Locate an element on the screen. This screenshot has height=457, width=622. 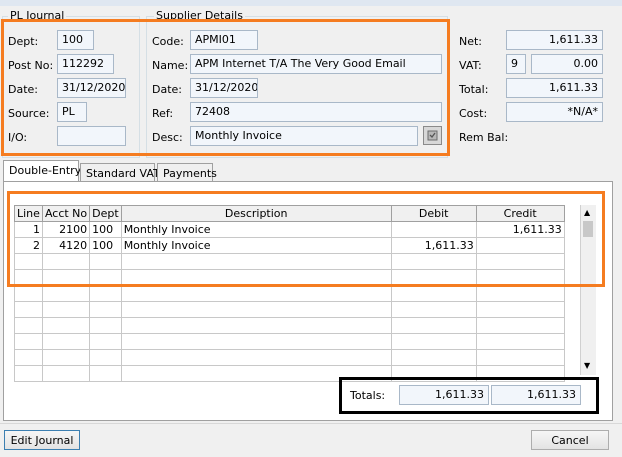
vat-code-field: 9 is located at coordinates (516, 64).